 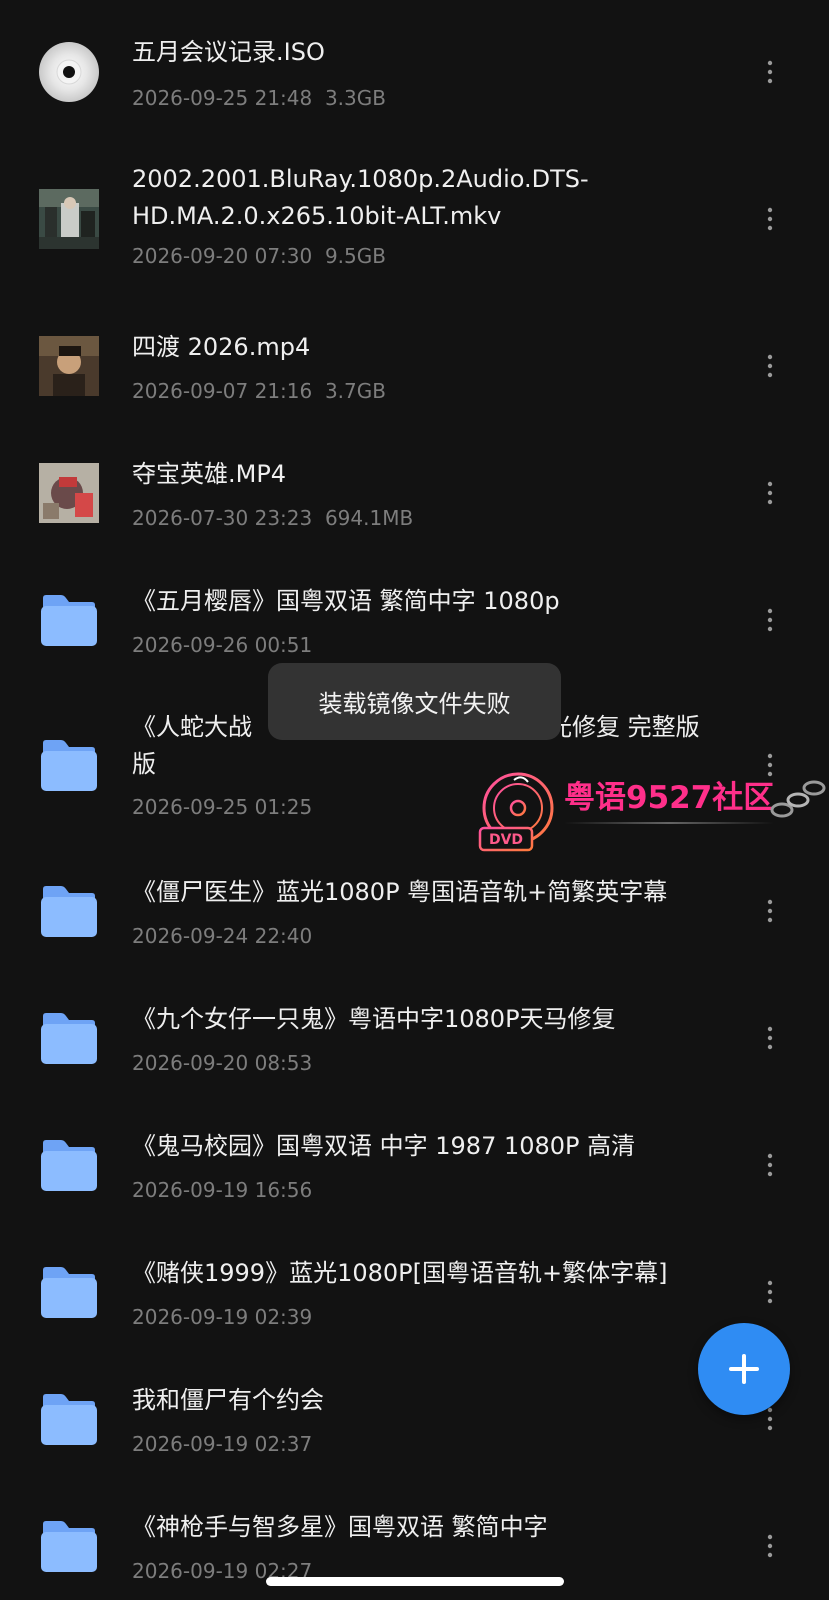 I want to click on file-size: 694.1MB, so click(x=369, y=518).